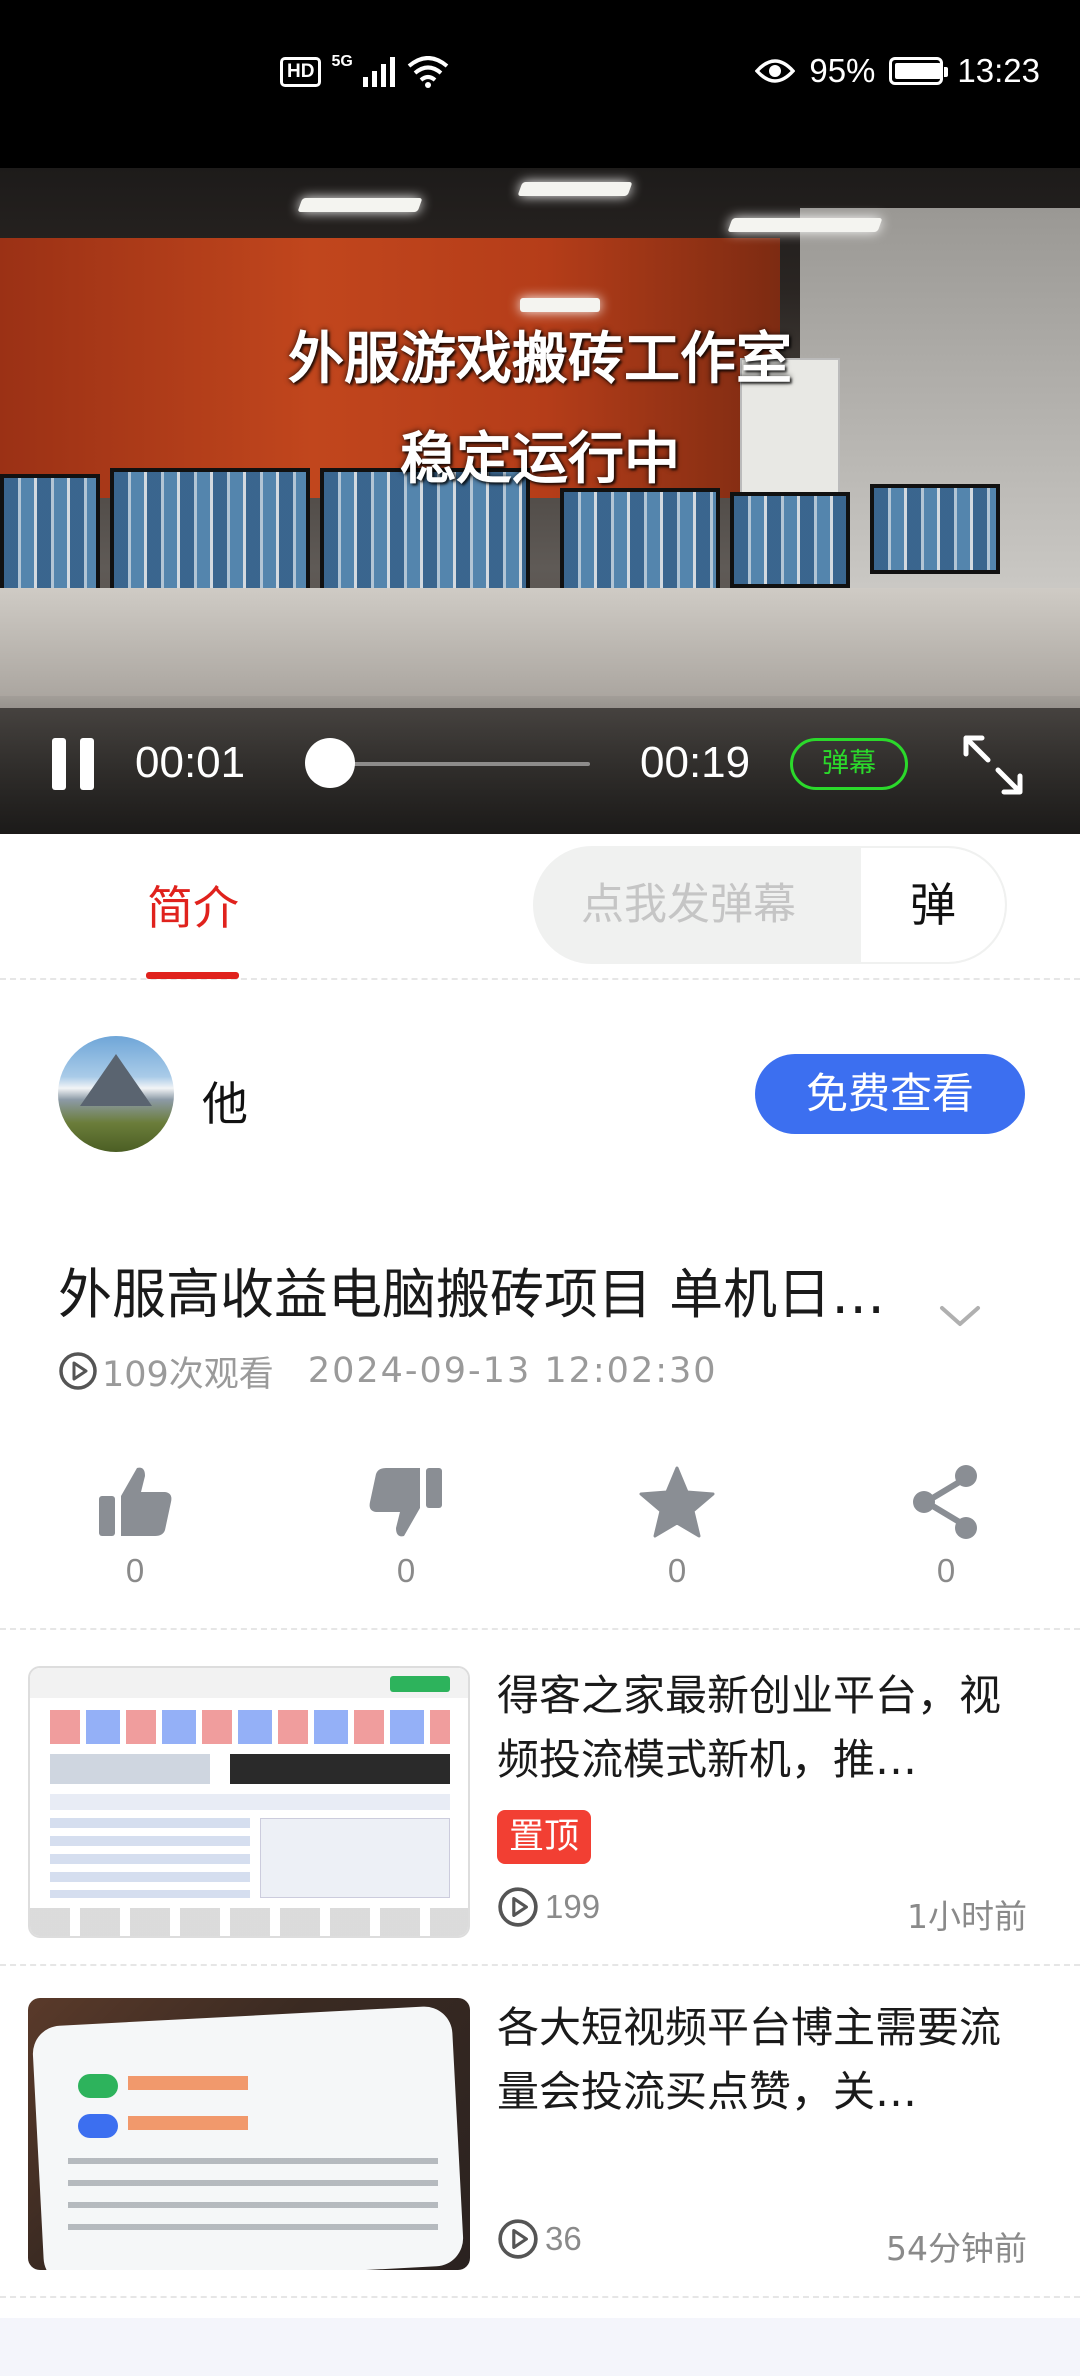 This screenshot has width=1080, height=2376. Describe the element at coordinates (540, 648) in the screenshot. I see `video-frame-desk` at that location.